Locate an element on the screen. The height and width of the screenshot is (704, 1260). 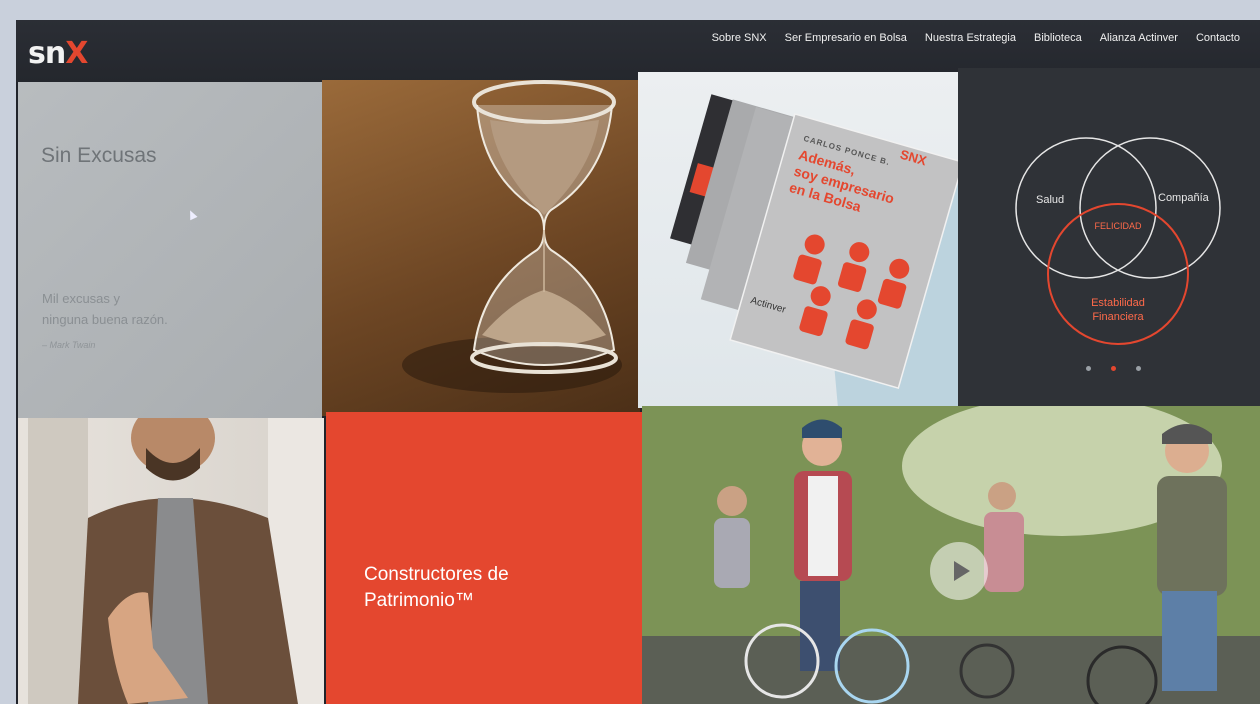
play-icon is located at coordinates (961, 571).